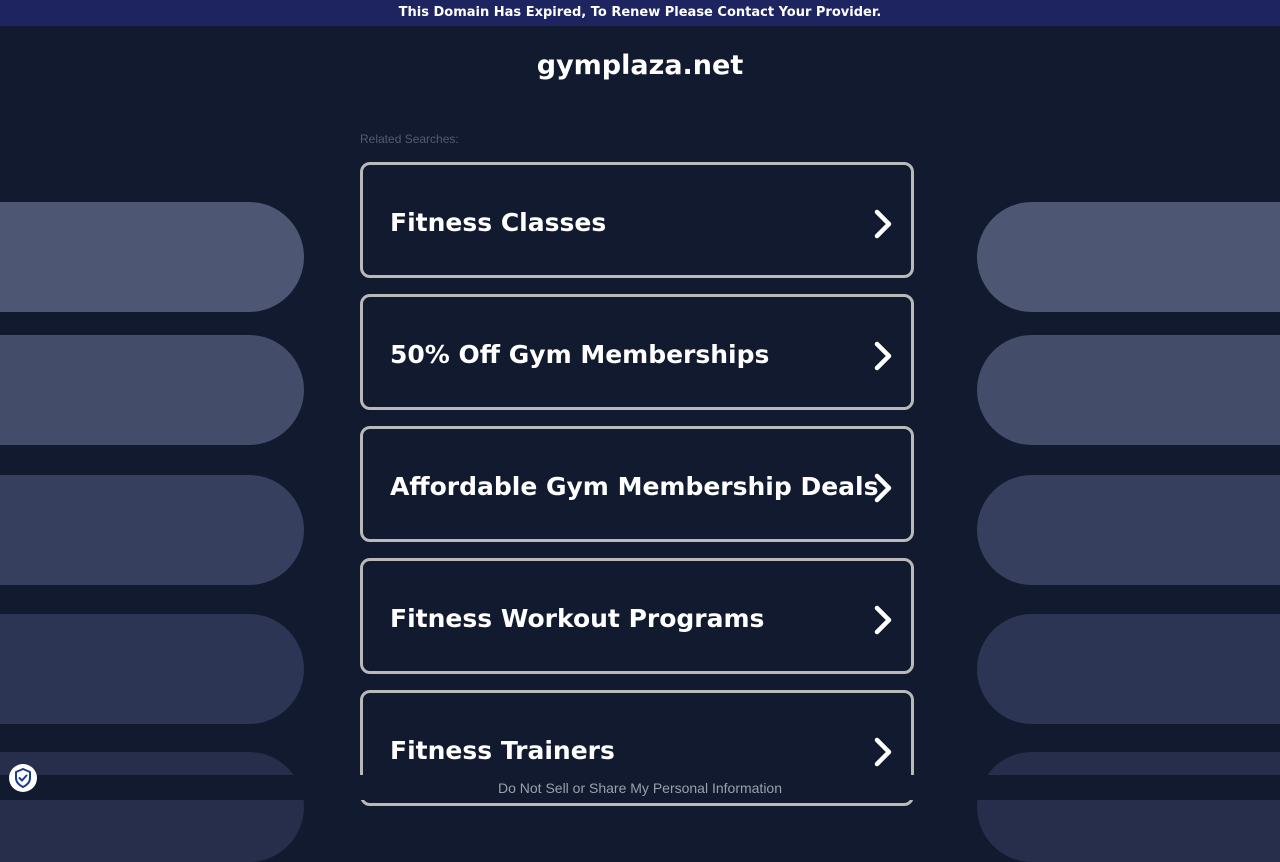  What do you see at coordinates (640, 65) in the screenshot?
I see `domain-title: gymplaza.net` at bounding box center [640, 65].